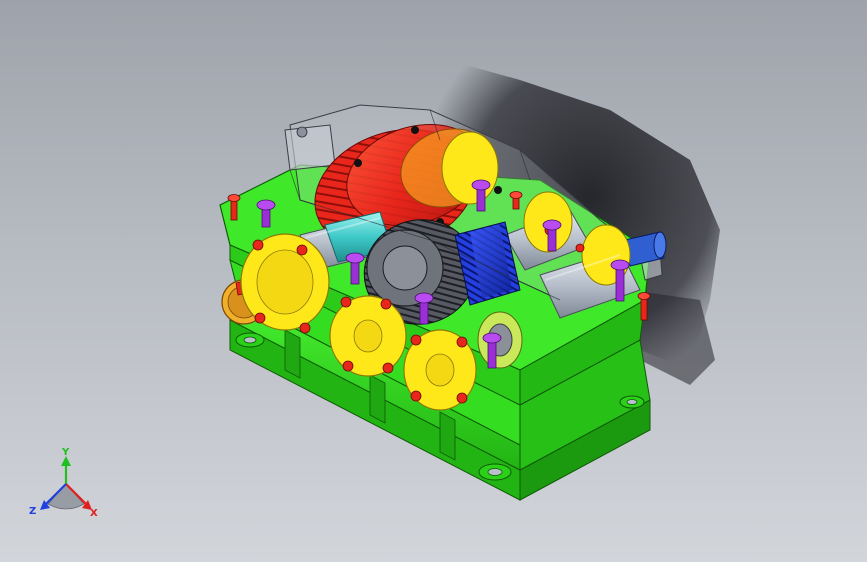 The height and width of the screenshot is (562, 867). Describe the element at coordinates (66, 485) in the screenshot. I see `axis-triad: Y X Z` at that location.